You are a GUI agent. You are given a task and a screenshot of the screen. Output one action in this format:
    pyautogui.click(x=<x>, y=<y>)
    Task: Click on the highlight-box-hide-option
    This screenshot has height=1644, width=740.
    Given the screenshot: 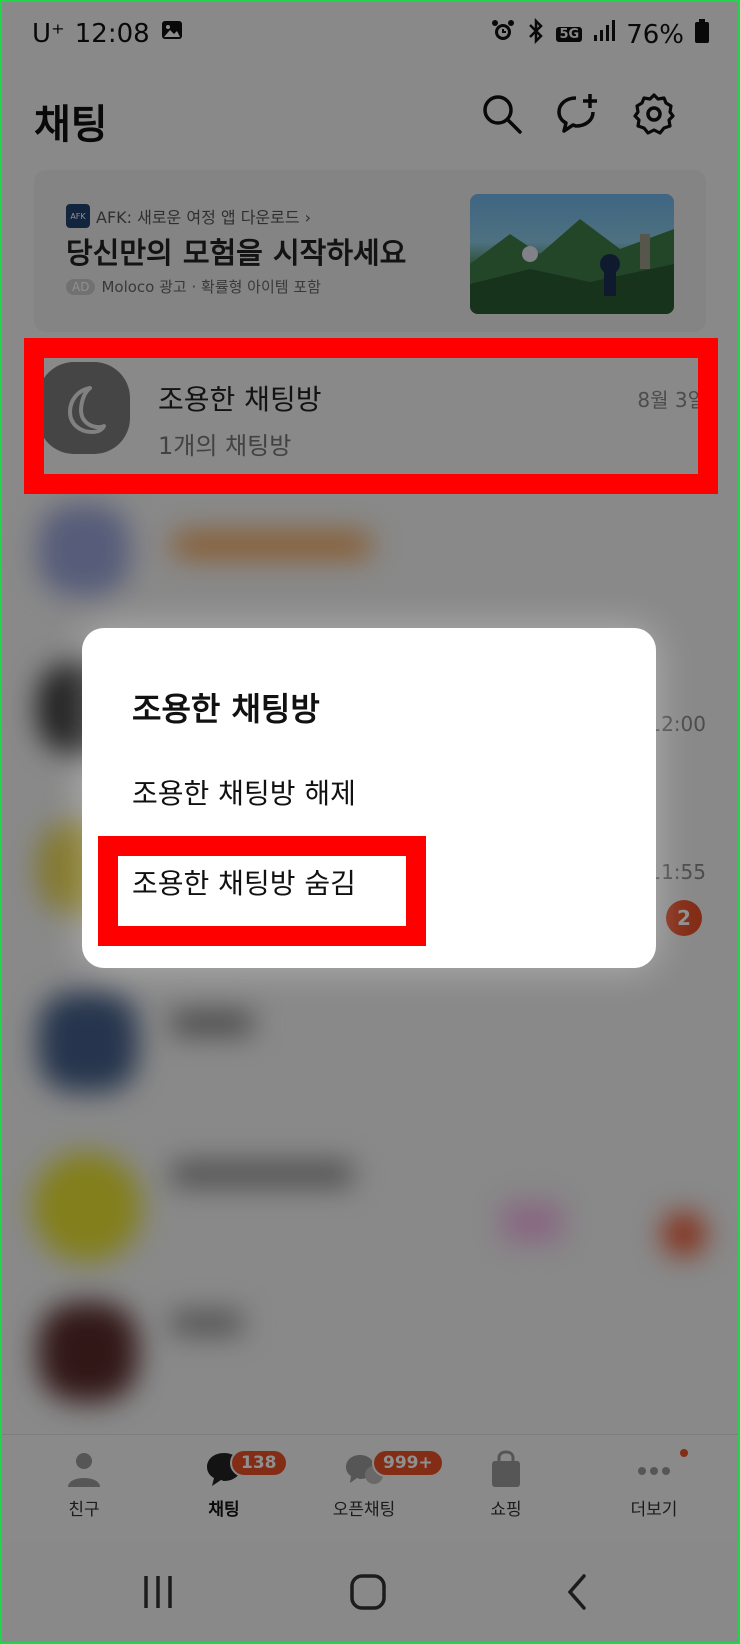 What is the action you would take?
    pyautogui.click(x=262, y=891)
    